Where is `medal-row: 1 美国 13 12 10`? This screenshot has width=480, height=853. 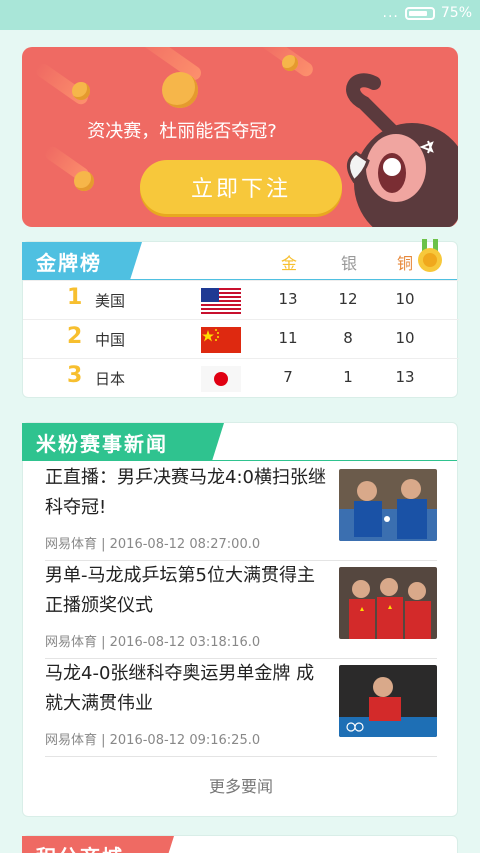 medal-row: 1 美国 13 12 10 is located at coordinates (241, 299).